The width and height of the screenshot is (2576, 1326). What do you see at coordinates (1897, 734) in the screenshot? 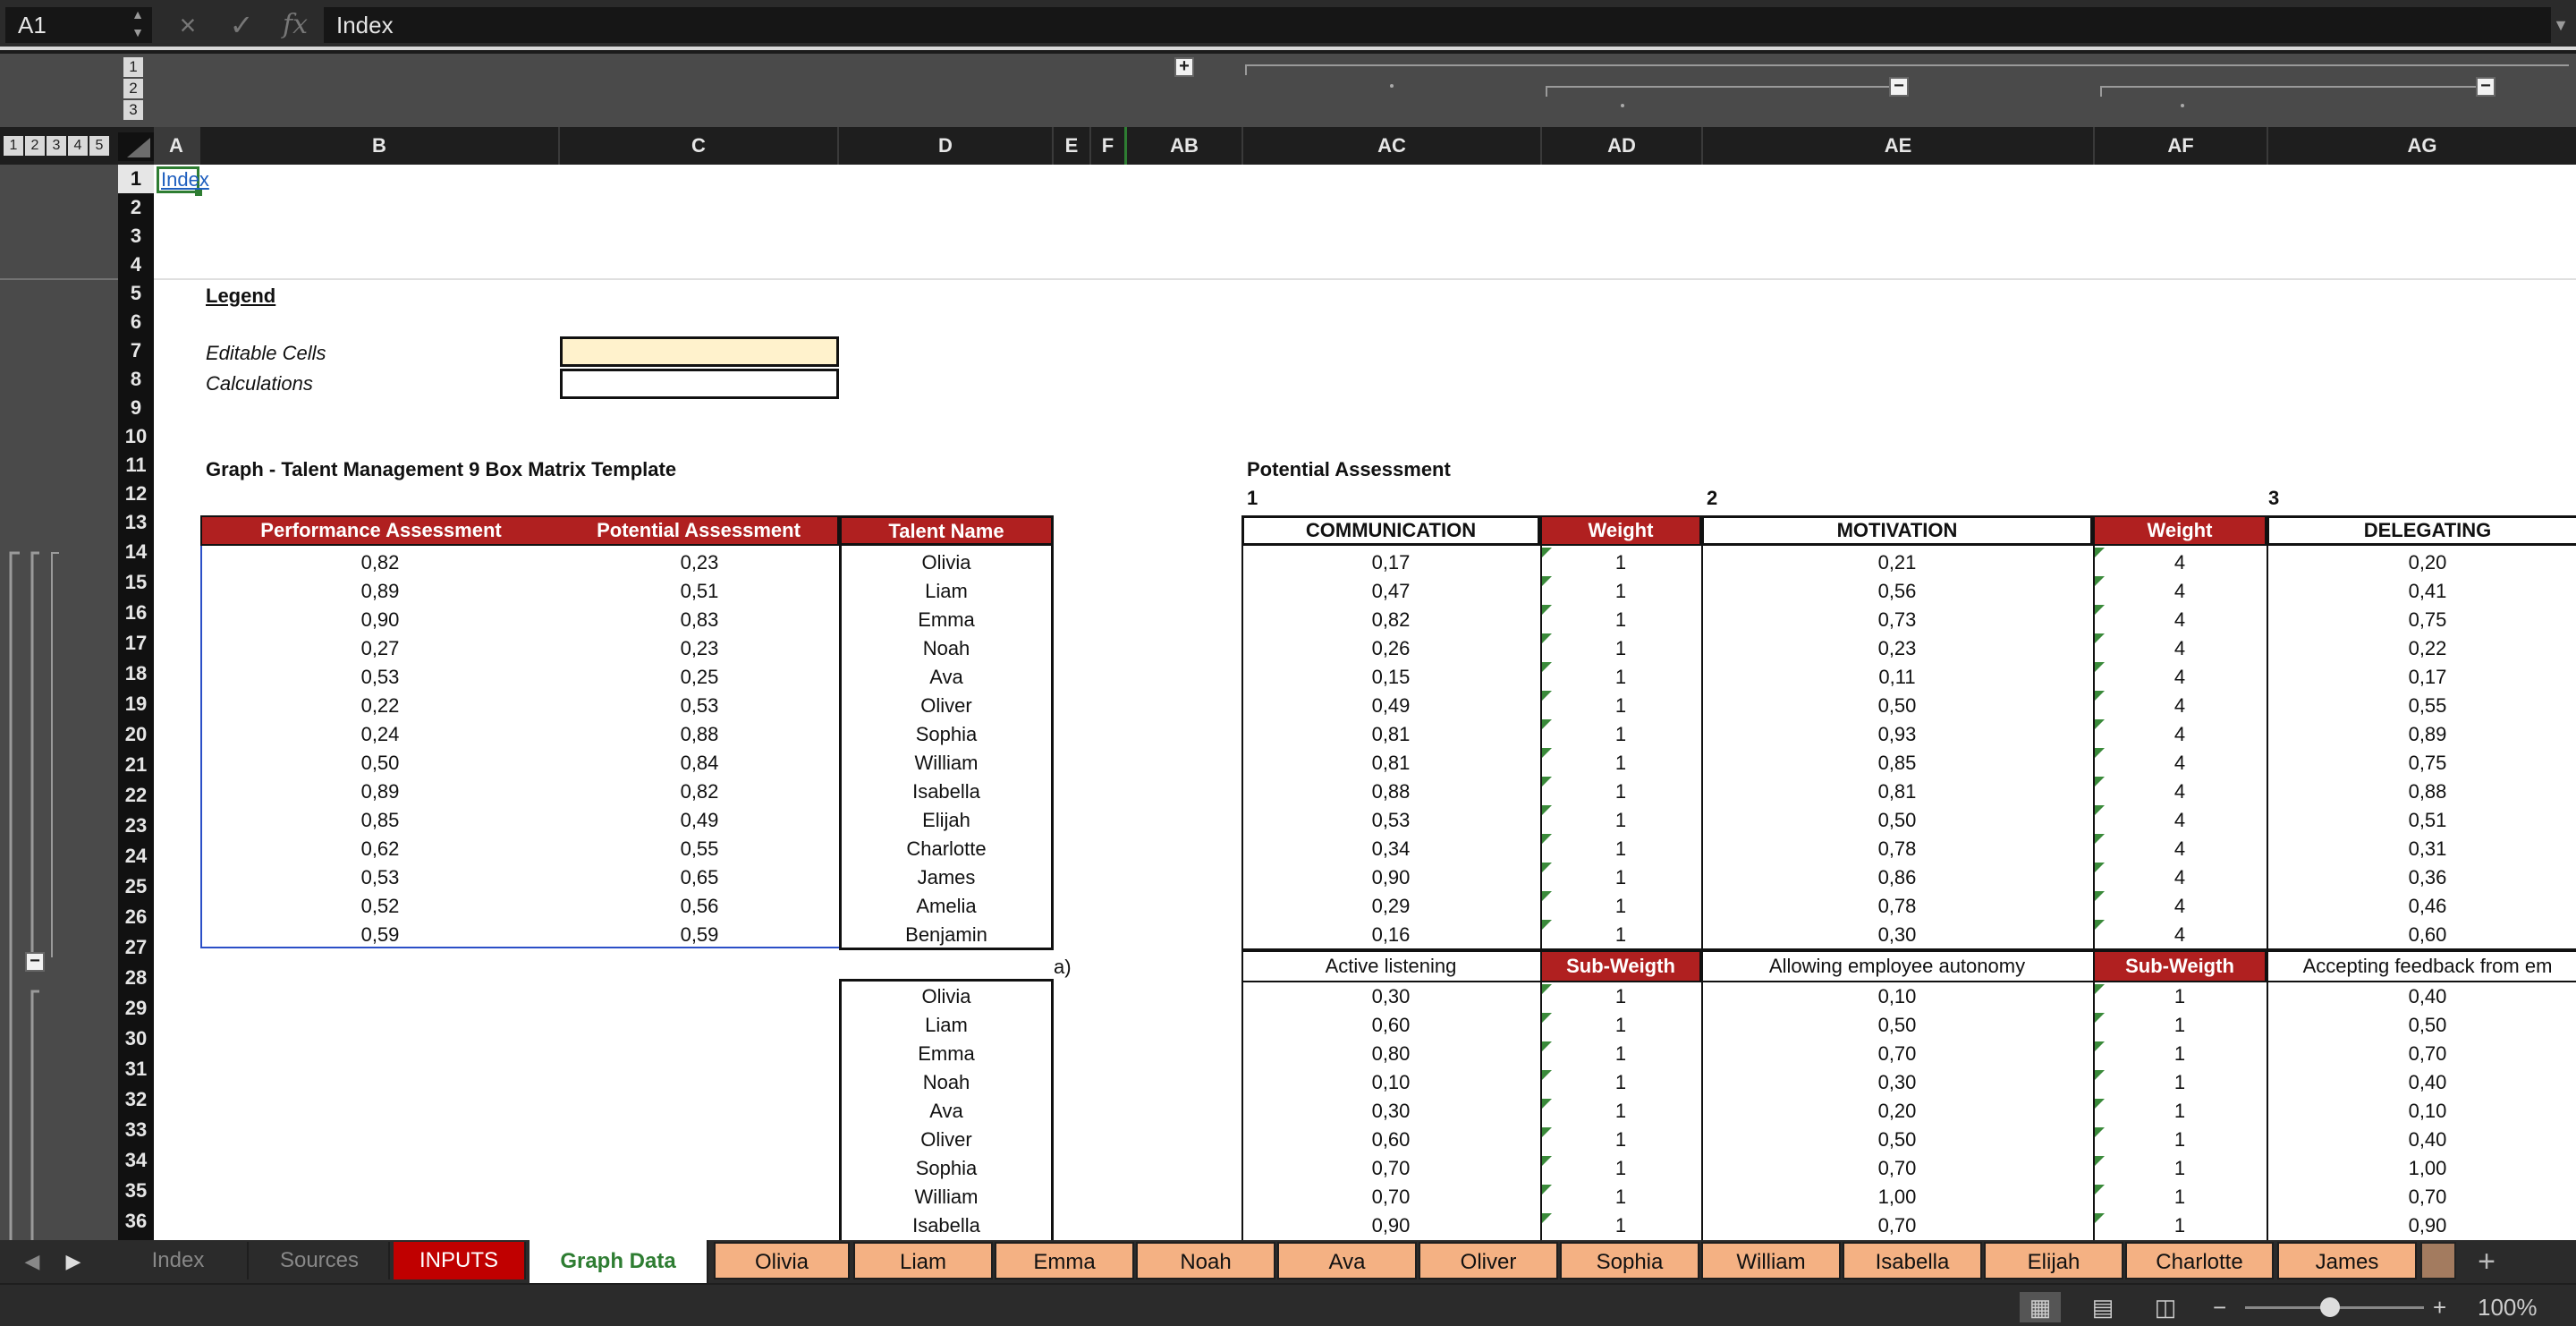
I see `motivation-value: 0,93` at bounding box center [1897, 734].